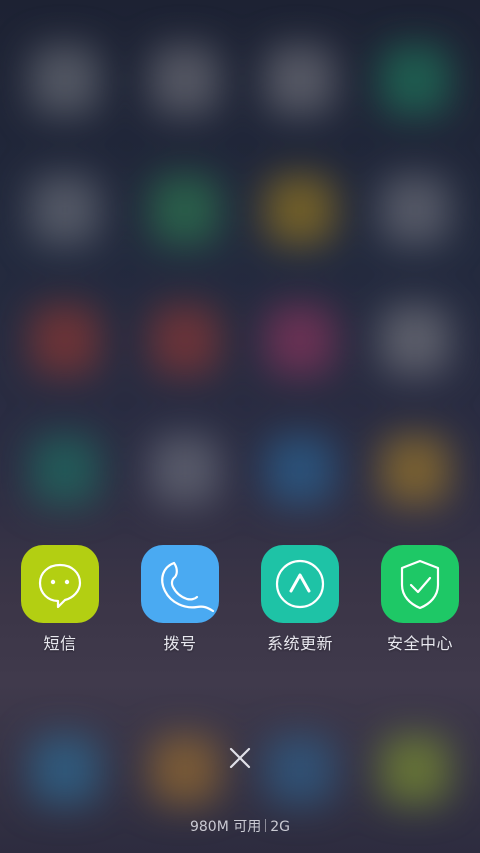  I want to click on recent-apps-row: 短信 拨号 系统更新 安全中心, so click(240, 605).